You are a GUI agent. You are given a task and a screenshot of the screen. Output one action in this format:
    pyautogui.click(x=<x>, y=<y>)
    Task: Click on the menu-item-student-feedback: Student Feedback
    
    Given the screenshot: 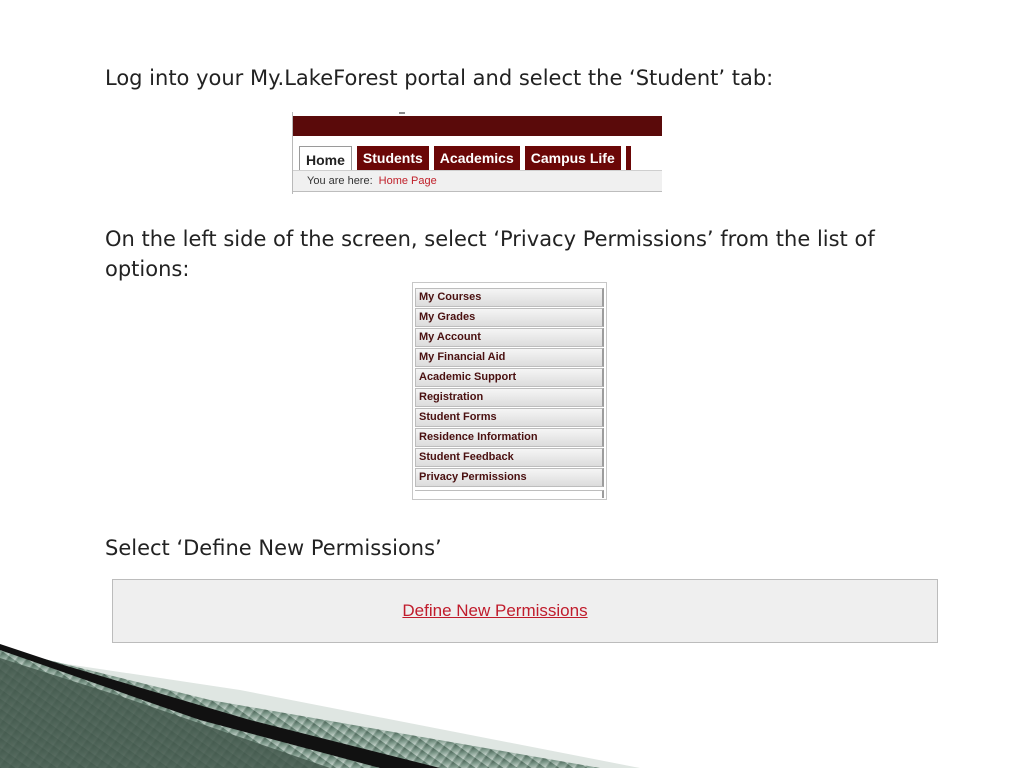 What is the action you would take?
    pyautogui.click(x=509, y=457)
    